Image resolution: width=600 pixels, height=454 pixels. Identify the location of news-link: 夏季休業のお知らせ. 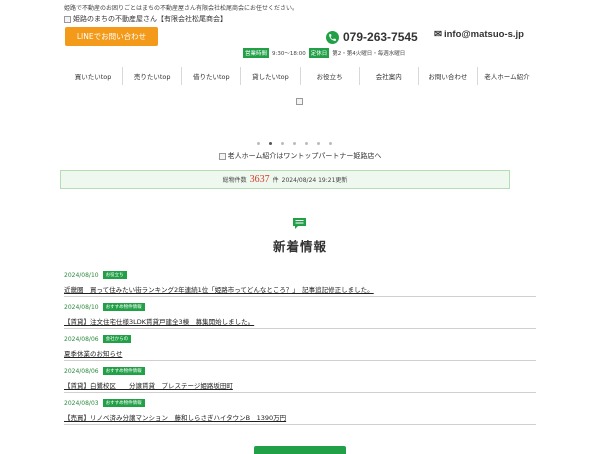
(300, 354).